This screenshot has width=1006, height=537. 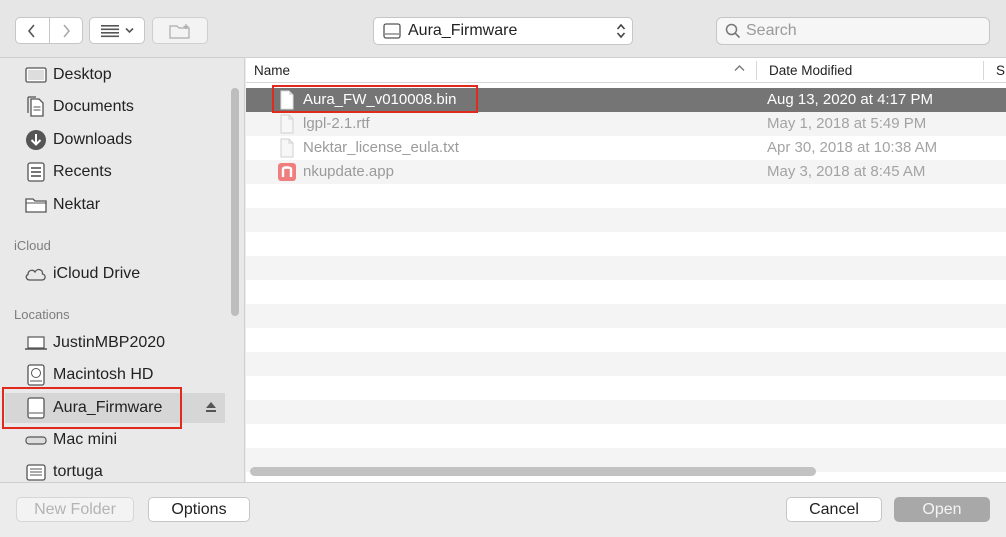 I want to click on sidebar-item-label: Nektar, so click(x=77, y=204).